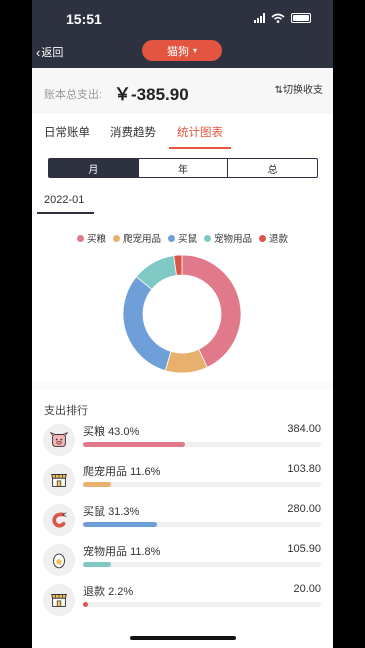 The height and width of the screenshot is (648, 365). Describe the element at coordinates (259, 18) in the screenshot. I see `signal-icon` at that location.